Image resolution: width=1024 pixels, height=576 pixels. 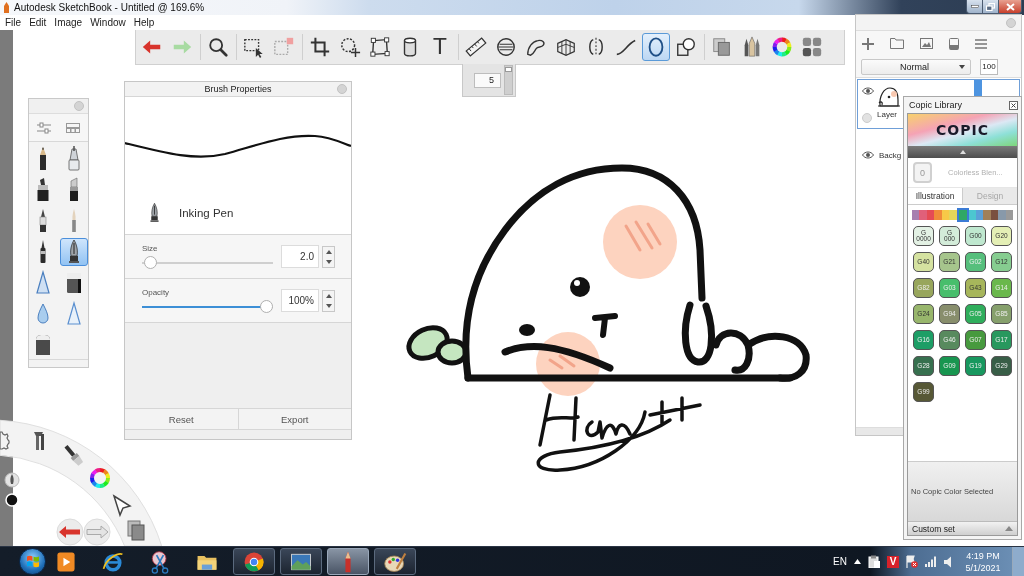 I want to click on brush-name: Inking Pen, so click(x=206, y=213).